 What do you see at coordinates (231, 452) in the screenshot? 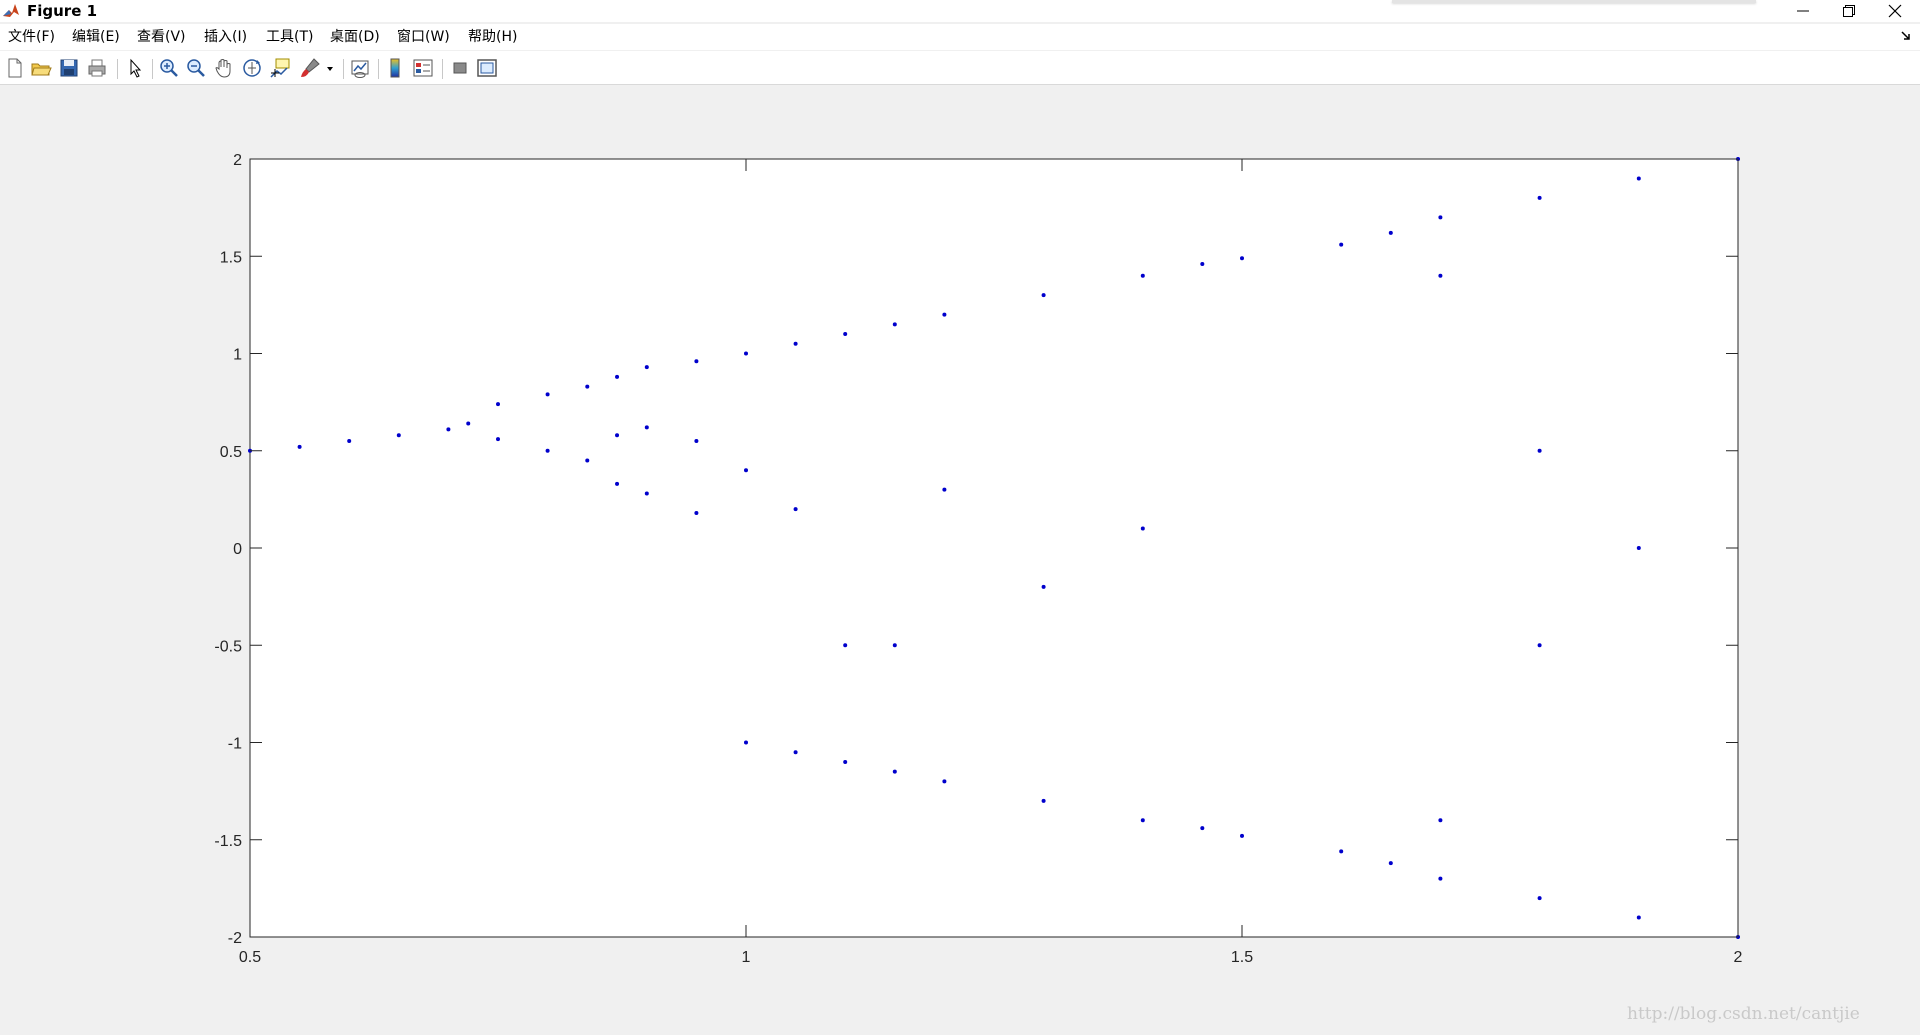
I see `y-tick-label: 0.5` at bounding box center [231, 452].